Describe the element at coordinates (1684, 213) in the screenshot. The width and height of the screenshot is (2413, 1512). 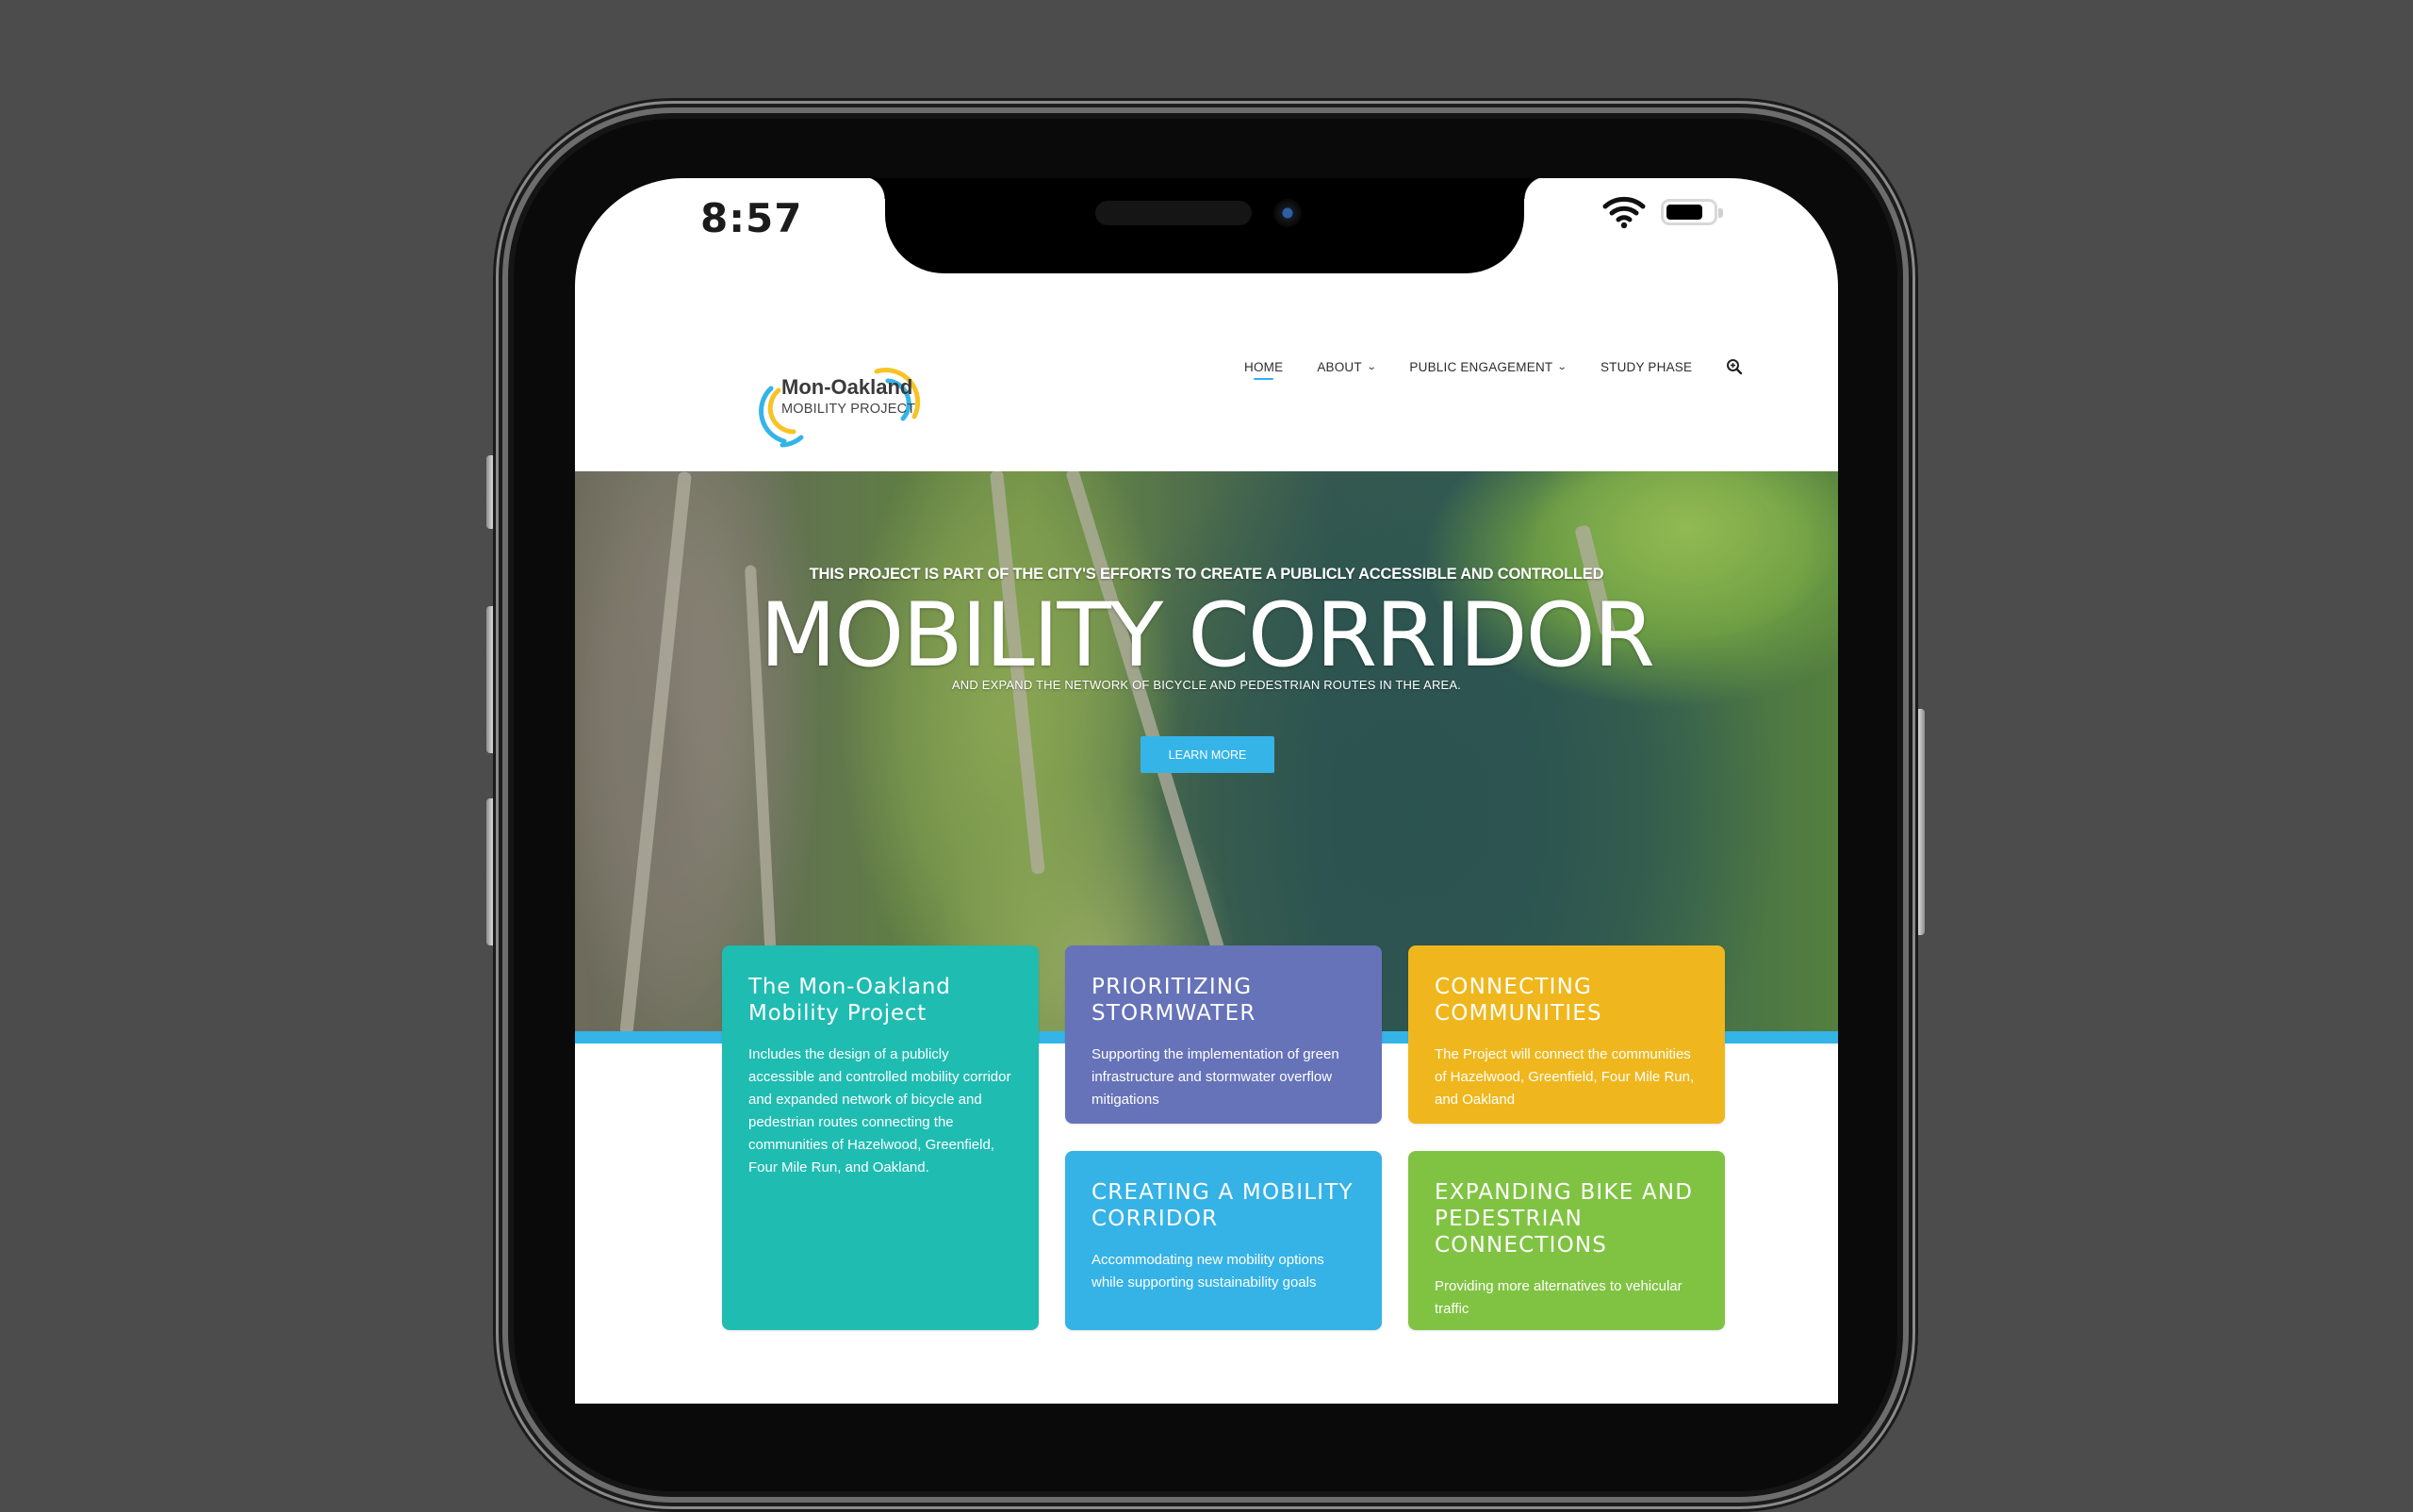
I see `battery-level` at that location.